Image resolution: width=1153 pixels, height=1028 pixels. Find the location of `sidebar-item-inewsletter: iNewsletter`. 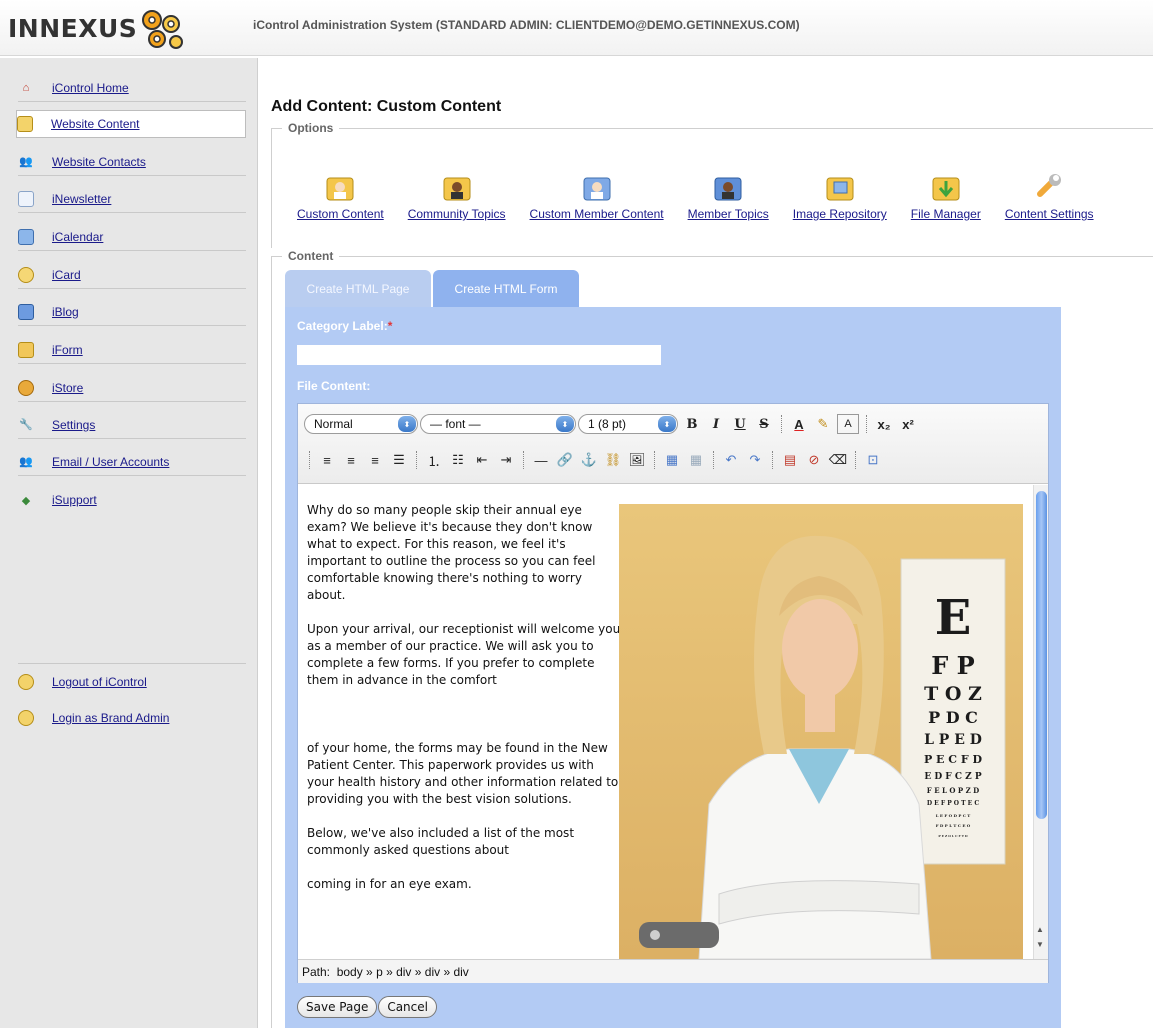

sidebar-item-inewsletter: iNewsletter is located at coordinates (132, 199).